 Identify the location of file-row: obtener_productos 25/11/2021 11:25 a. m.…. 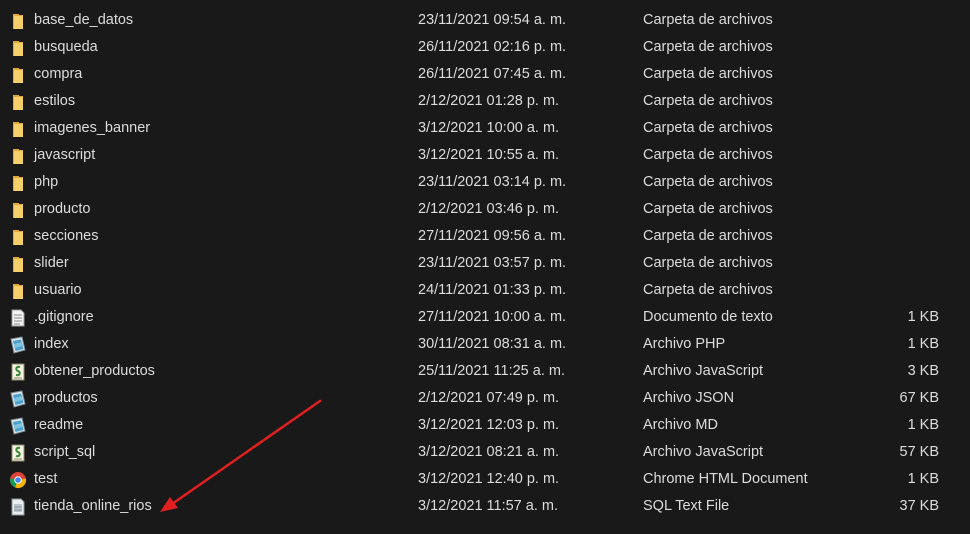
(485, 371).